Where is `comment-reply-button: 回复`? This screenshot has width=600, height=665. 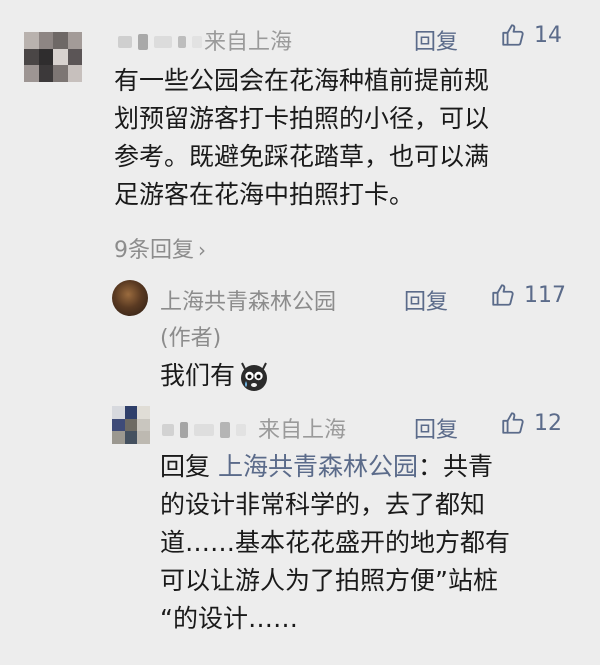
comment-reply-button: 回复 is located at coordinates (436, 40).